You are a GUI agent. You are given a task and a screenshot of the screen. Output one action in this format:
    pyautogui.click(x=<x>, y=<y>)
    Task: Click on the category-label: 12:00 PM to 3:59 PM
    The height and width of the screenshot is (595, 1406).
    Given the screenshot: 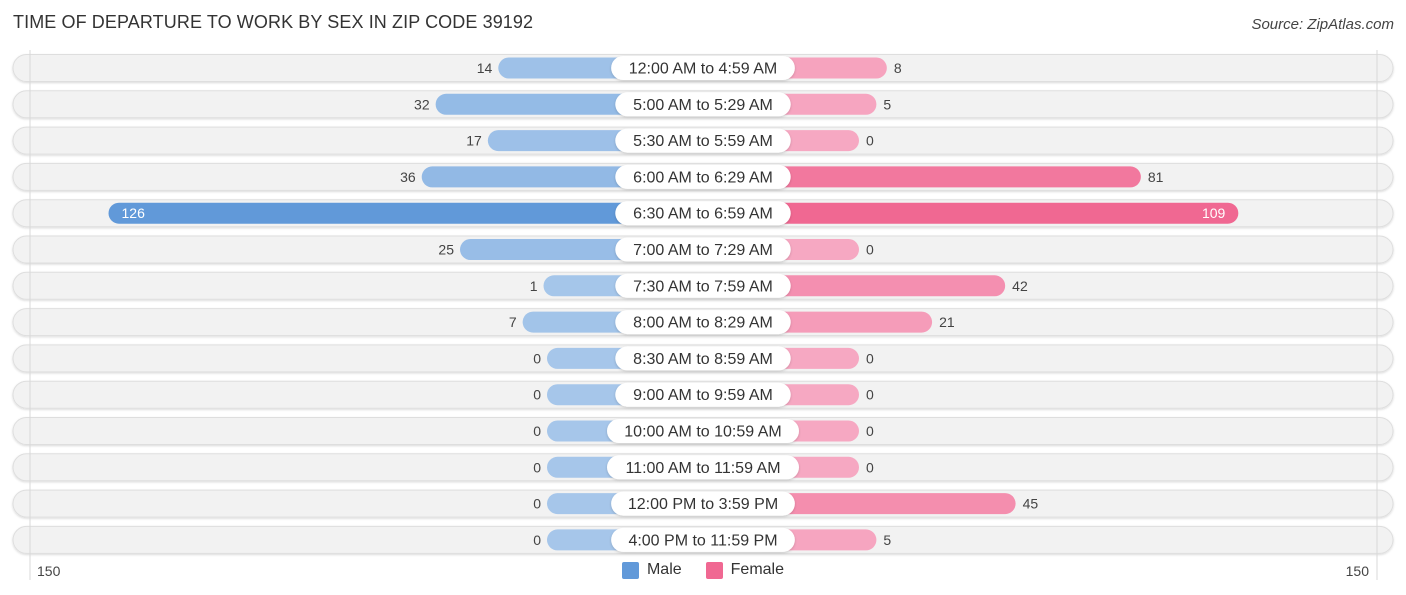 What is the action you would take?
    pyautogui.click(x=703, y=504)
    